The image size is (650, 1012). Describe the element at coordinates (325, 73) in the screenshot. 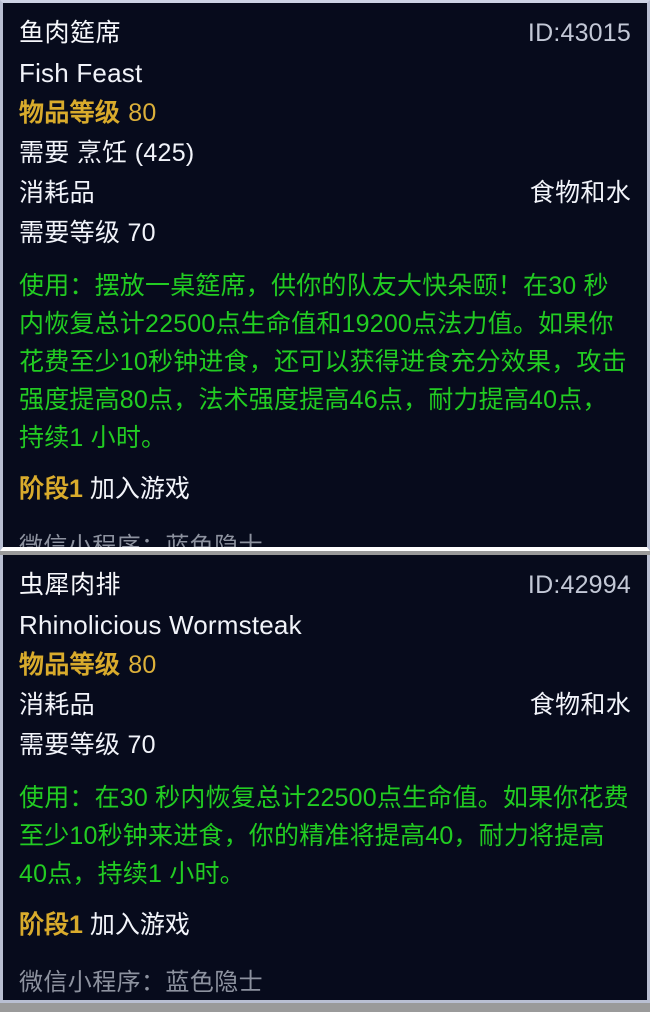

I see `item-name-en-row: Fish Feast` at that location.